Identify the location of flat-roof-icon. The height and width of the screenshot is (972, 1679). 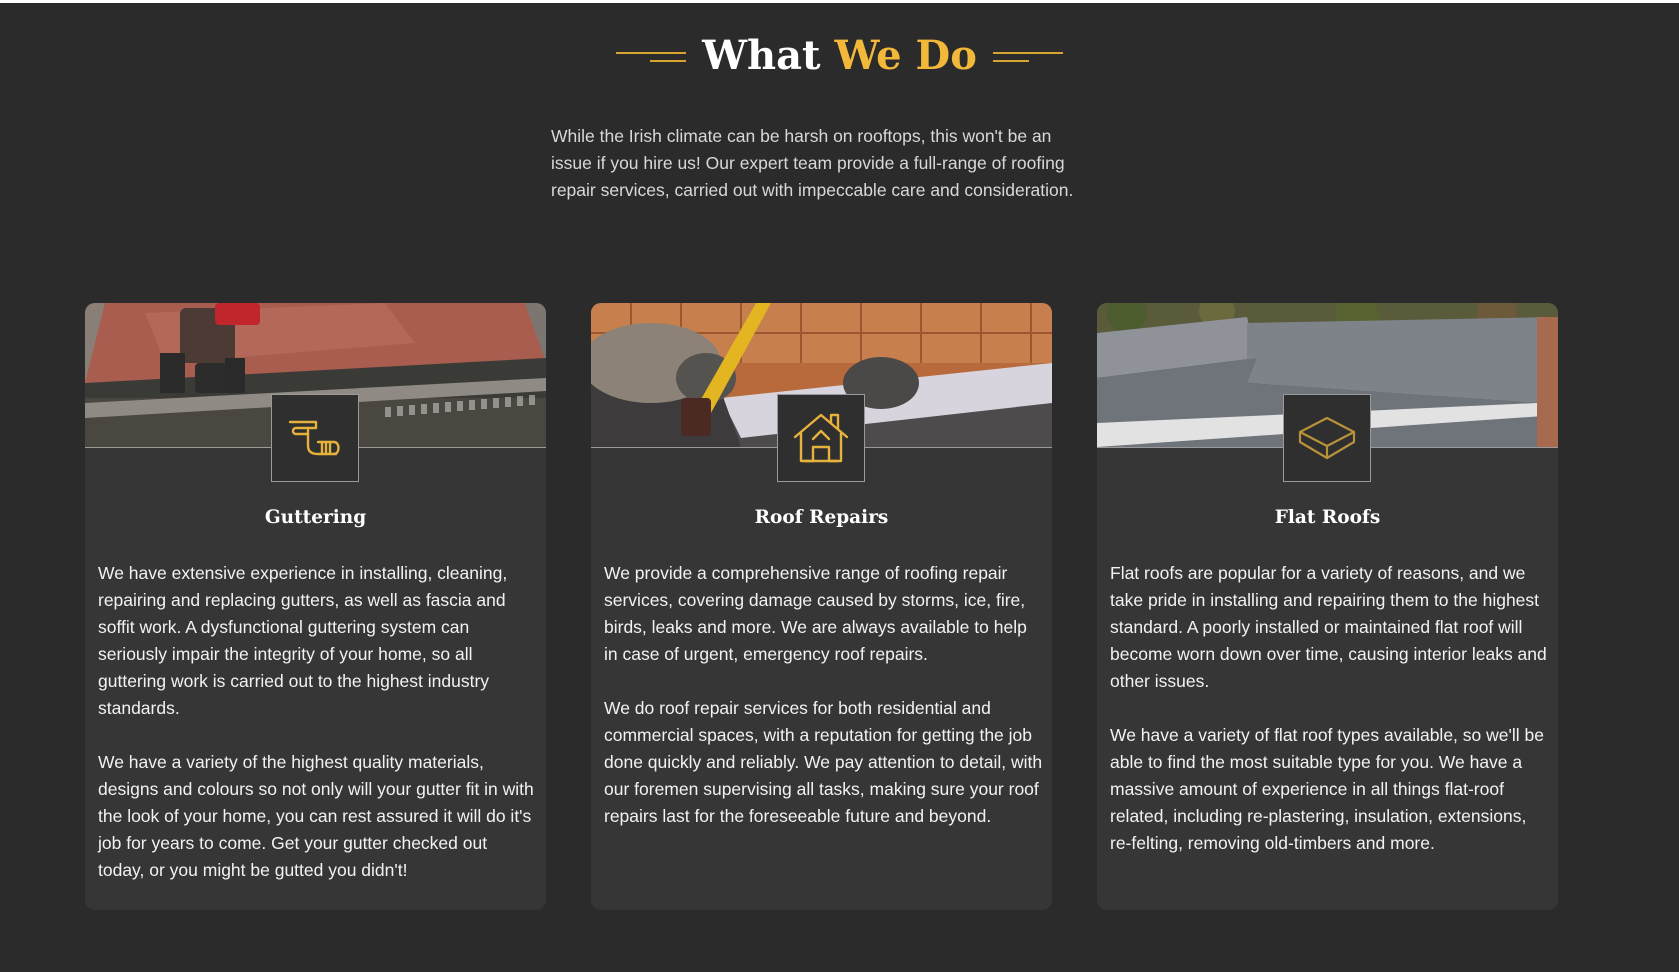
(1327, 438).